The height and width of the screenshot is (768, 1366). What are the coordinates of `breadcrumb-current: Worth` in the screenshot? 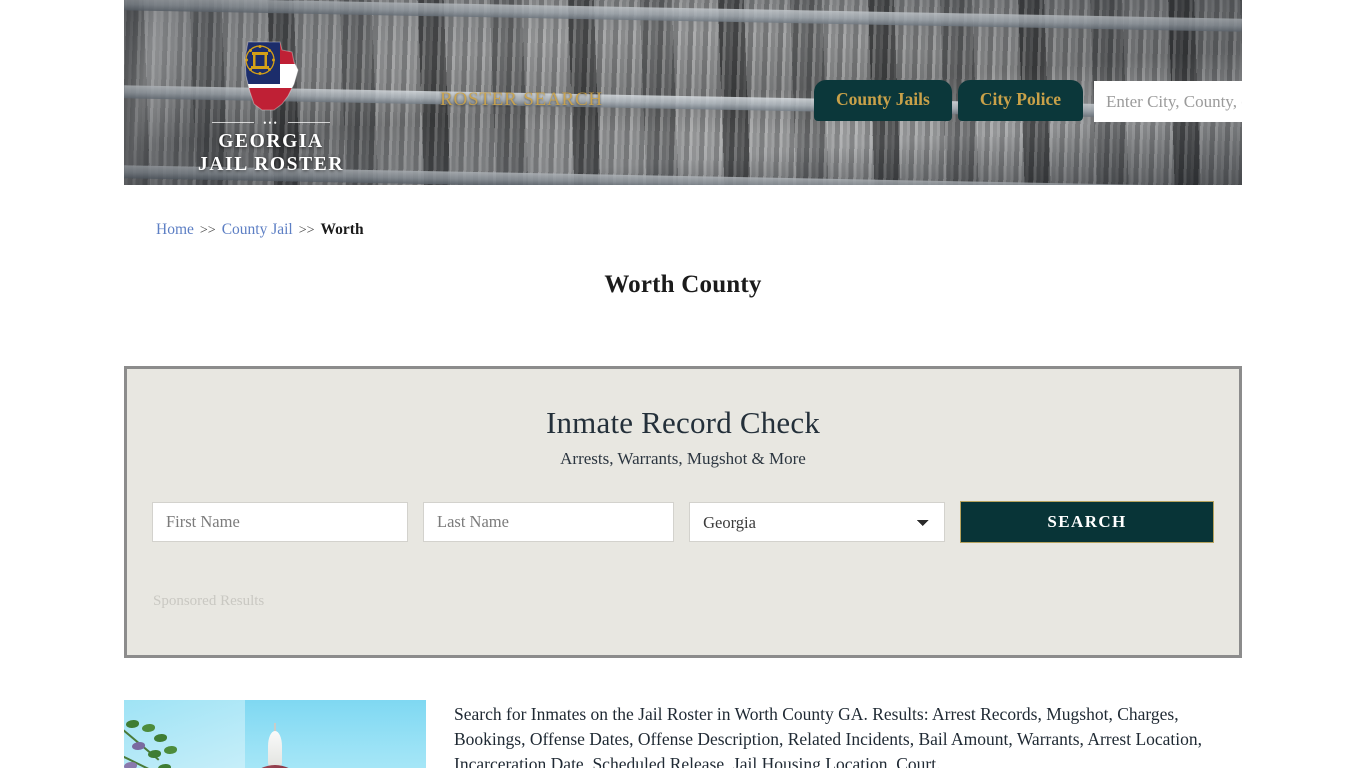 It's located at (342, 229).